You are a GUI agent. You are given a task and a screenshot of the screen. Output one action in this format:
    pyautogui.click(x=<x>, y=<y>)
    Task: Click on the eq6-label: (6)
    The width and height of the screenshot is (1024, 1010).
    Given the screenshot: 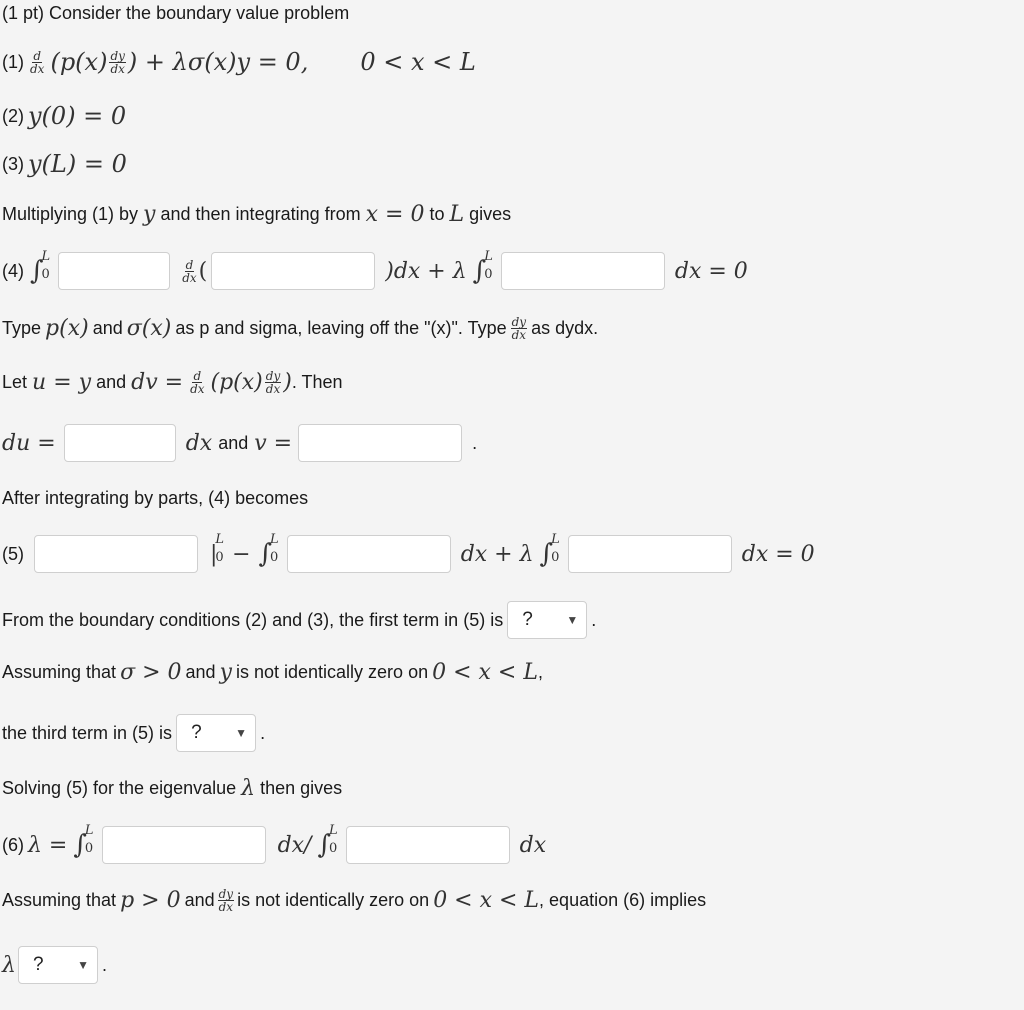 What is the action you would take?
    pyautogui.click(x=13, y=844)
    